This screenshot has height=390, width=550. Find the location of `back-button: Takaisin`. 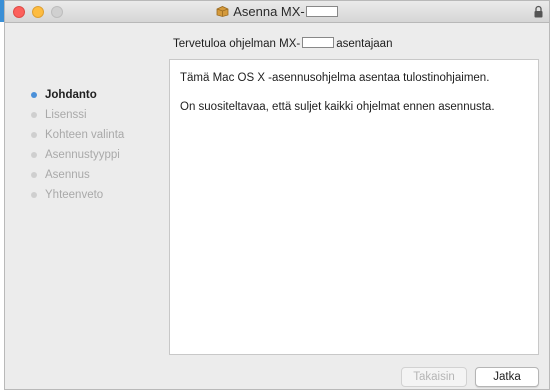

back-button: Takaisin is located at coordinates (434, 377).